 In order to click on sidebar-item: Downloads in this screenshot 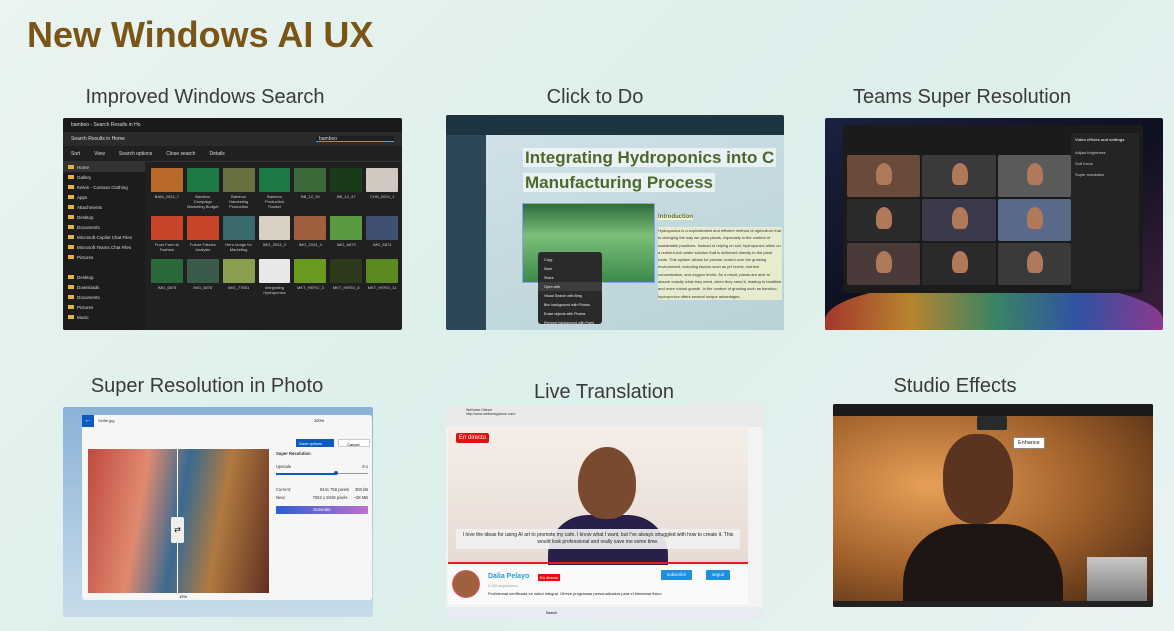, I will do `click(104, 287)`.